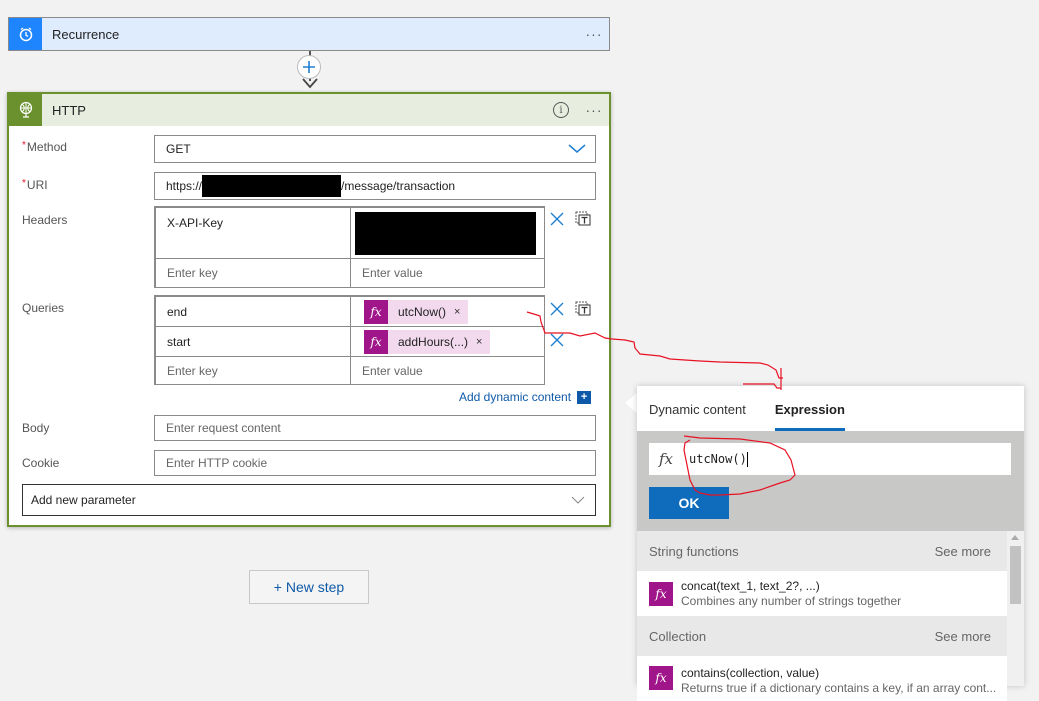 This screenshot has width=1039, height=701. What do you see at coordinates (178, 149) in the screenshot?
I see `method-value: GET` at bounding box center [178, 149].